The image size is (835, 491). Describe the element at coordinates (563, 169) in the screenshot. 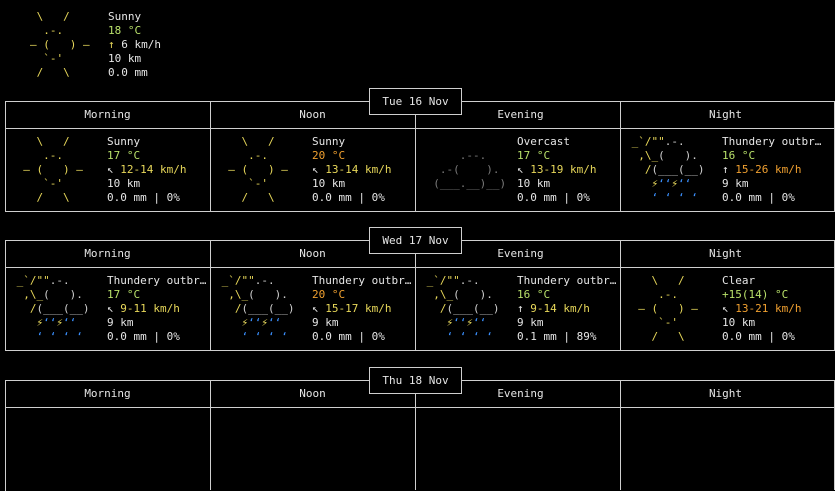

I see `wind: 13-19 km/h` at that location.